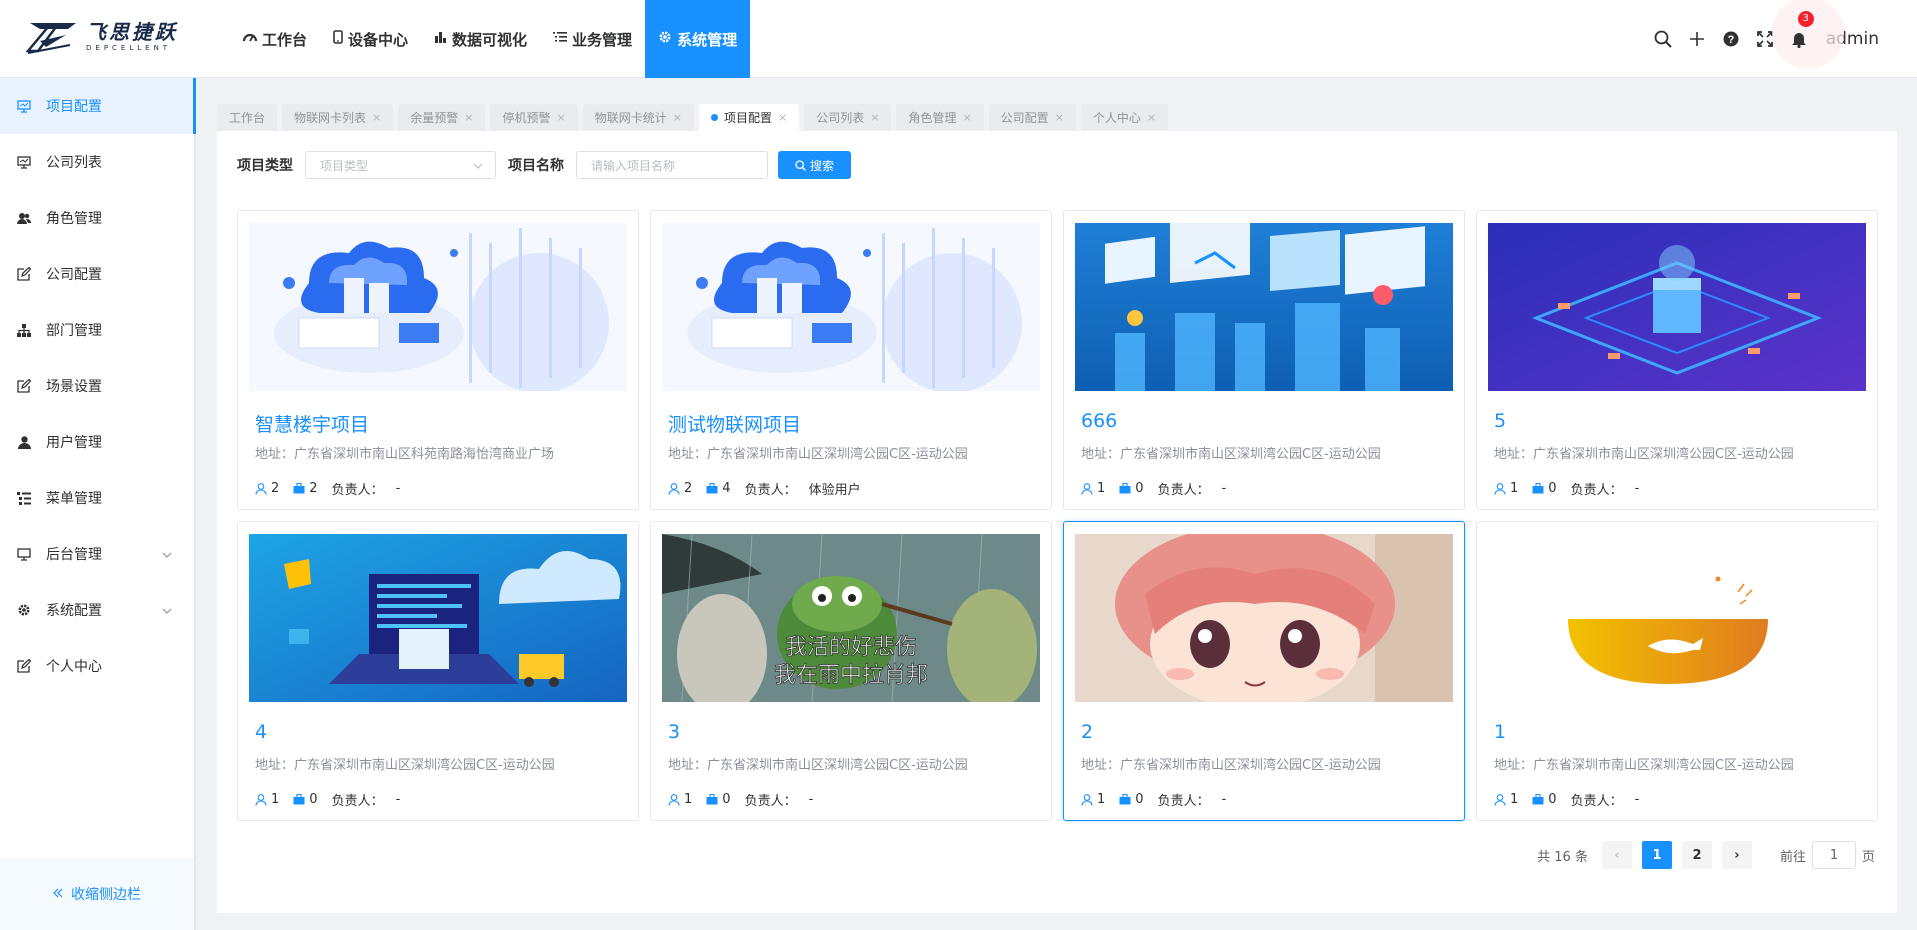 This screenshot has height=930, width=1917. What do you see at coordinates (97, 666) in the screenshot?
I see `sidebar-item-personal-center: 个人中心` at bounding box center [97, 666].